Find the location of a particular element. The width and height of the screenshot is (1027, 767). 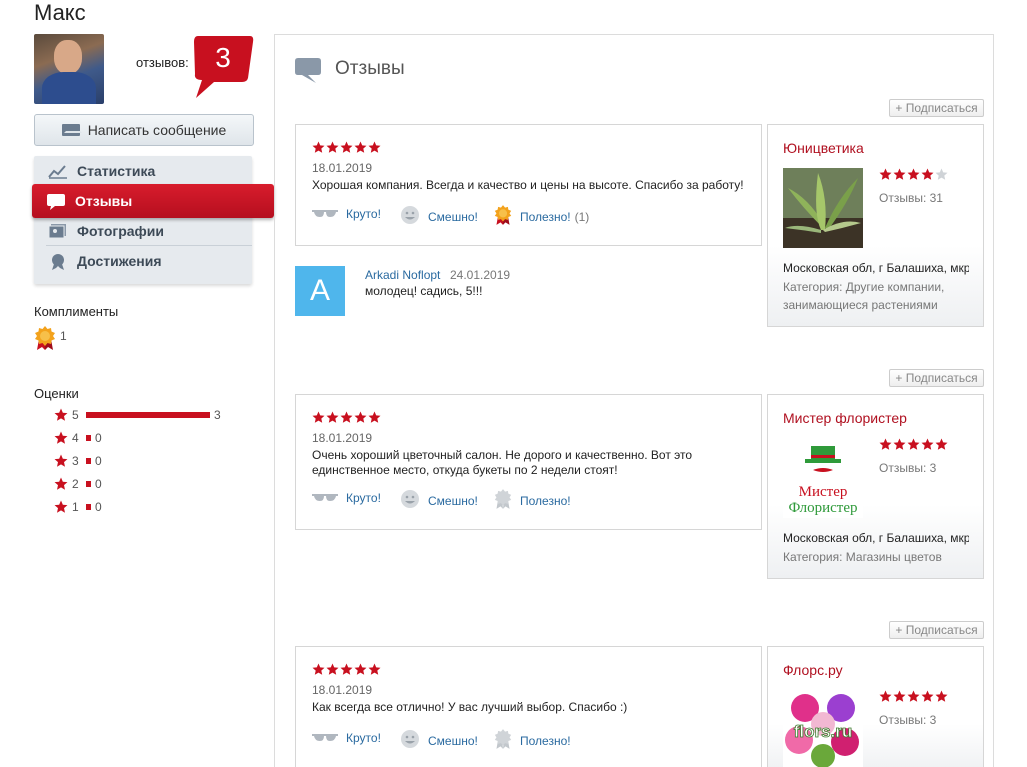

comment-avatar: A is located at coordinates (320, 291).